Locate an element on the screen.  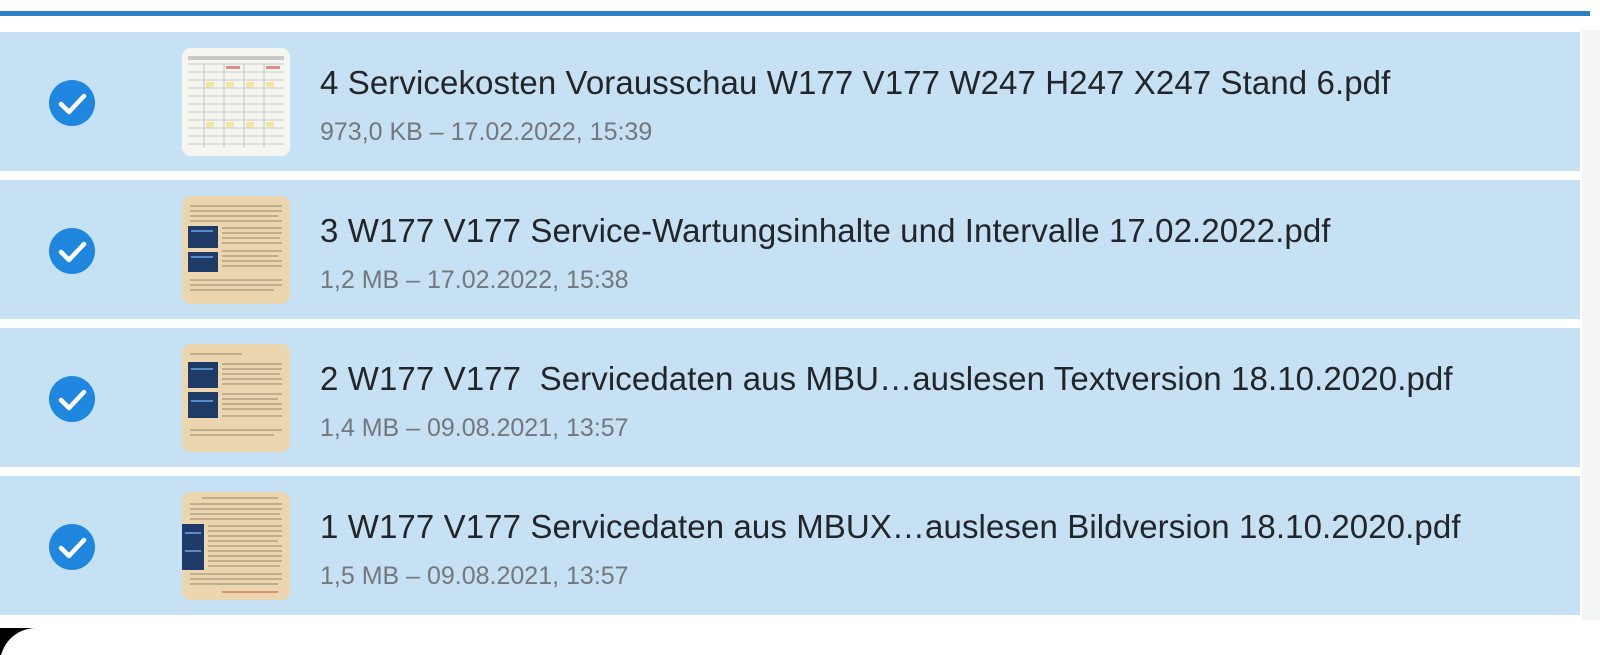
file-meta: 1,5 MB – 09.08.2021, 13:57 is located at coordinates (474, 576).